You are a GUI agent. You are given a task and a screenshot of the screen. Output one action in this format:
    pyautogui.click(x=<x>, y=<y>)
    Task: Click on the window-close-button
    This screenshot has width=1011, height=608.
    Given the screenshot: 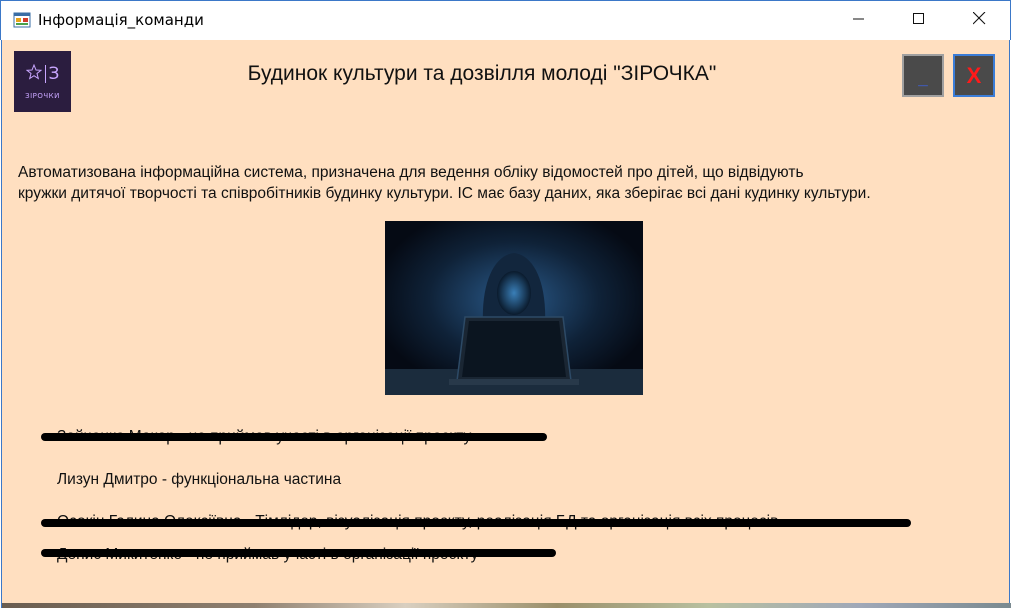 What is the action you would take?
    pyautogui.click(x=979, y=21)
    